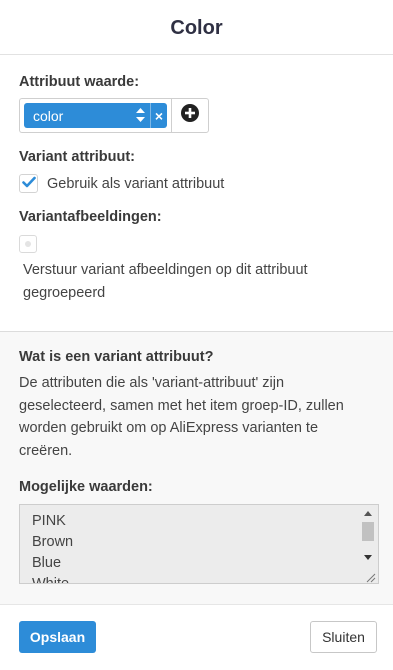  What do you see at coordinates (79, 82) in the screenshot?
I see `attribute-value-label: Attribuut waarde:` at bounding box center [79, 82].